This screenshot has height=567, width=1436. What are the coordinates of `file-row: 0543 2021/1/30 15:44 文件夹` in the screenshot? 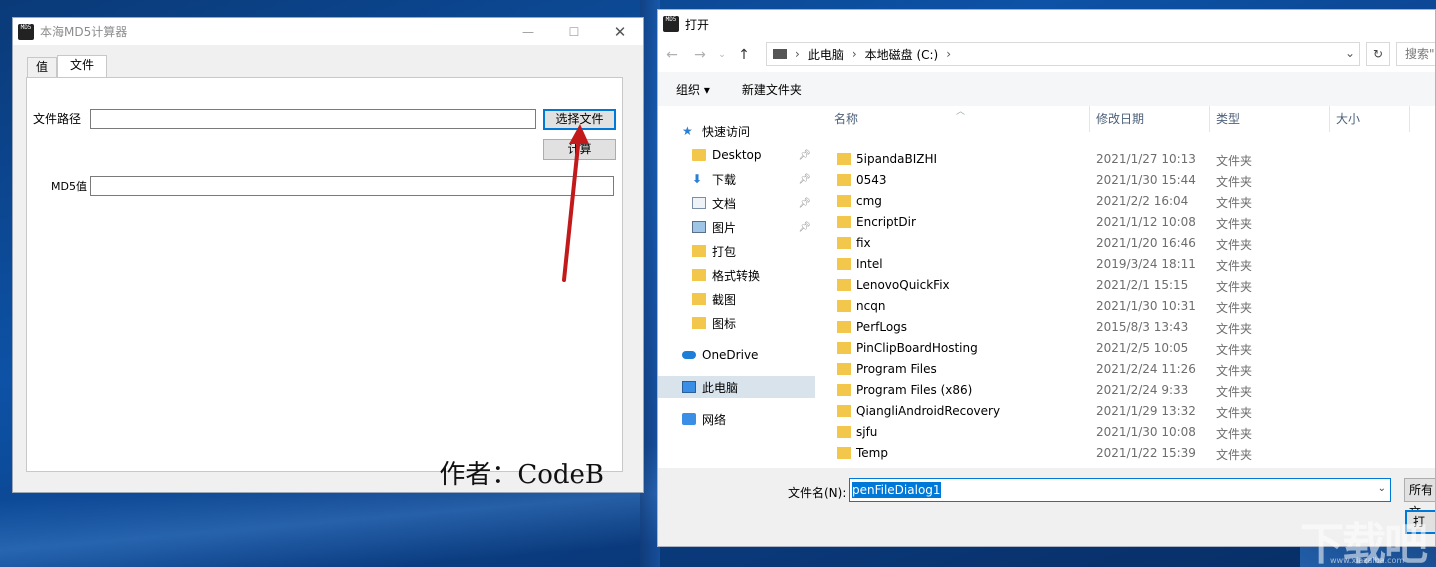 It's located at (1126, 180).